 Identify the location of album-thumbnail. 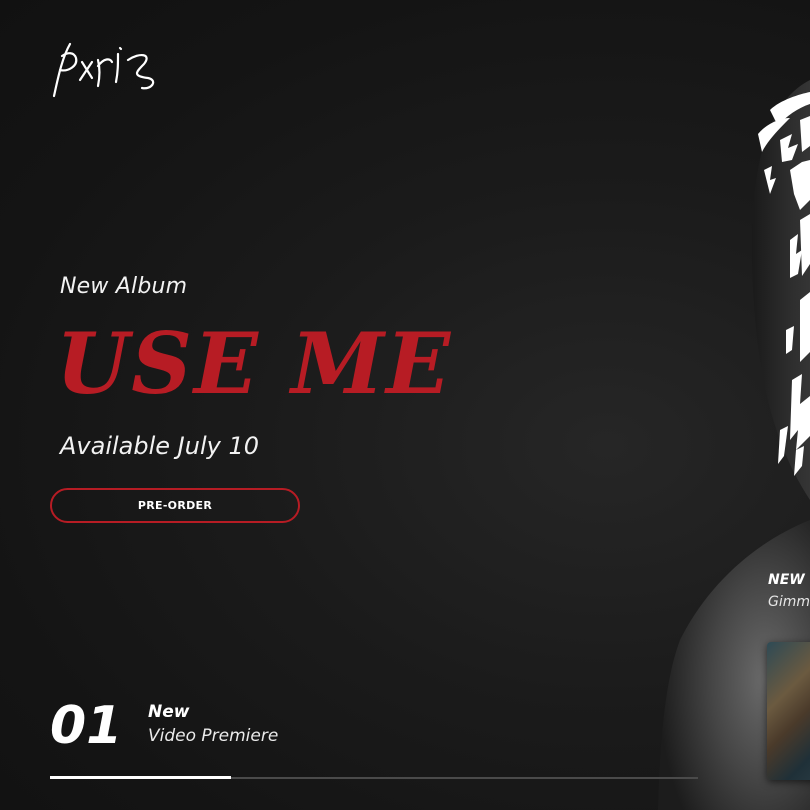
(788, 711).